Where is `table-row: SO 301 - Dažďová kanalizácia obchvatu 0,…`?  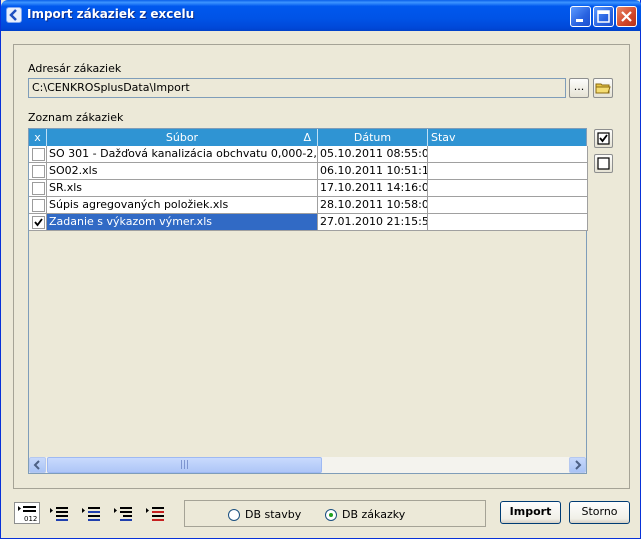 table-row: SO 301 - Dažďová kanalizácia obchvatu 0,… is located at coordinates (308, 154).